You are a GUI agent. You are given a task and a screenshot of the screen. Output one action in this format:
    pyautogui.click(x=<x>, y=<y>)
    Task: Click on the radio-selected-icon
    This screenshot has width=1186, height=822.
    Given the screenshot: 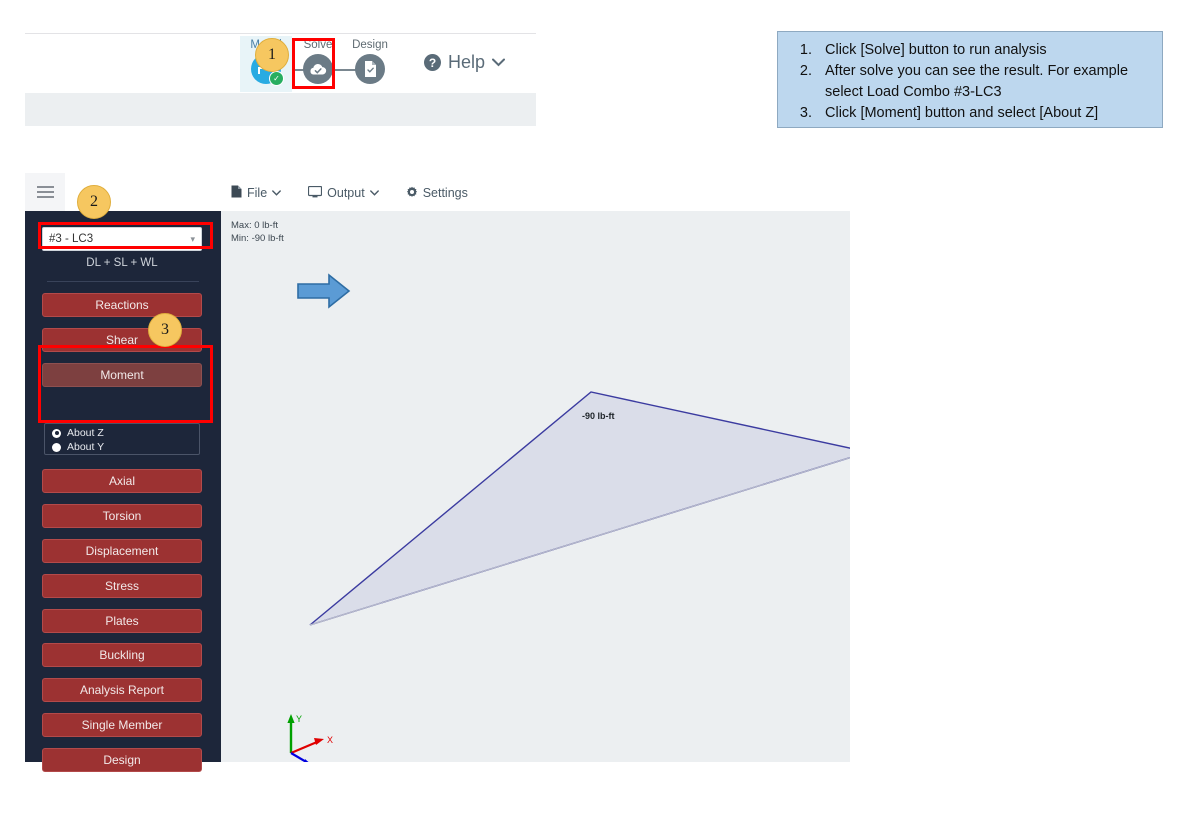 What is the action you would take?
    pyautogui.click(x=56, y=433)
    